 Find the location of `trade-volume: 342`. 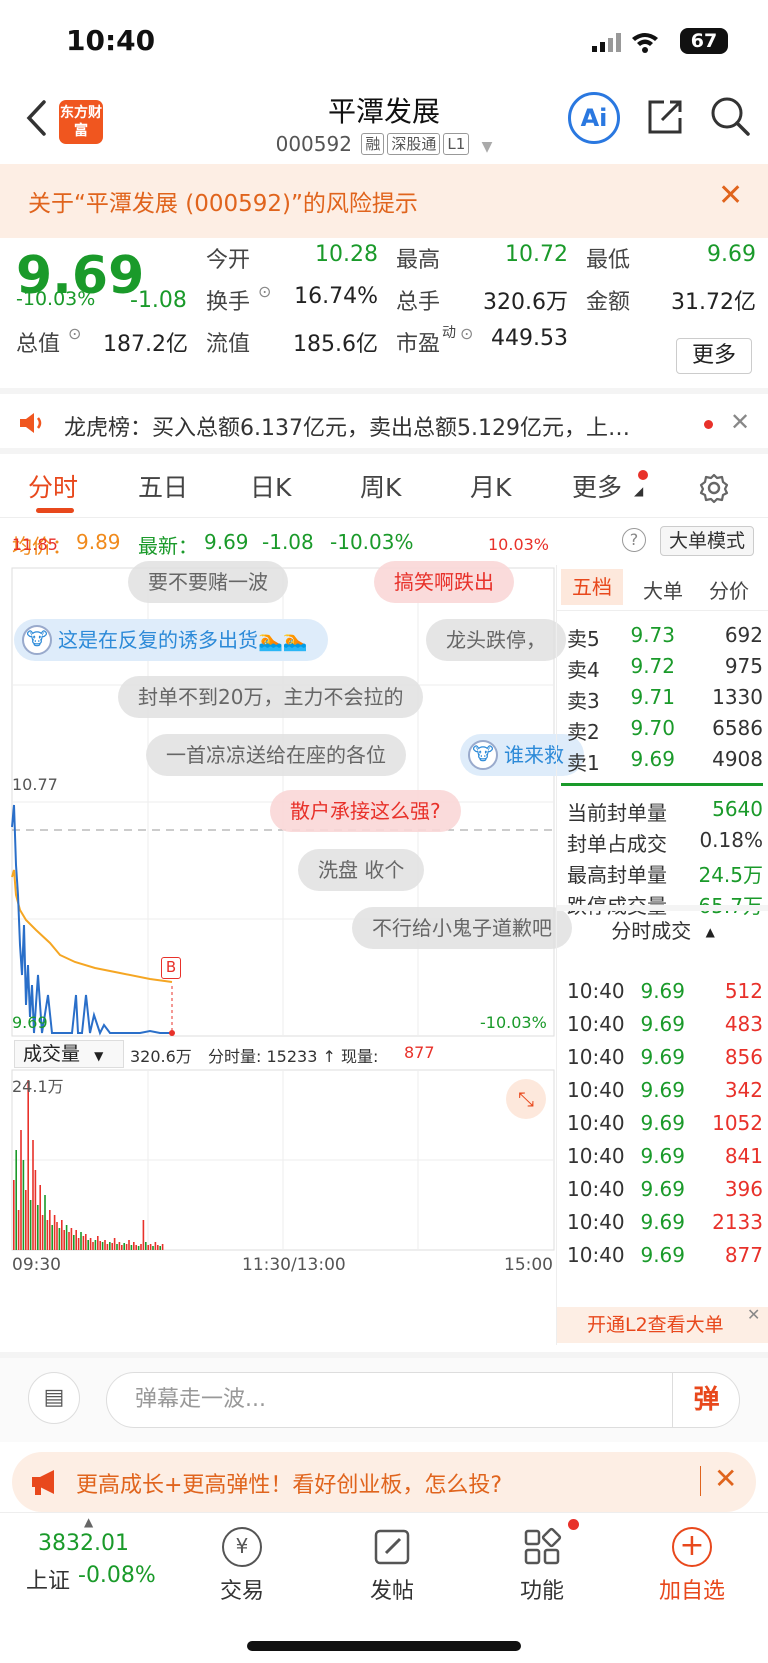

trade-volume: 342 is located at coordinates (743, 1090).